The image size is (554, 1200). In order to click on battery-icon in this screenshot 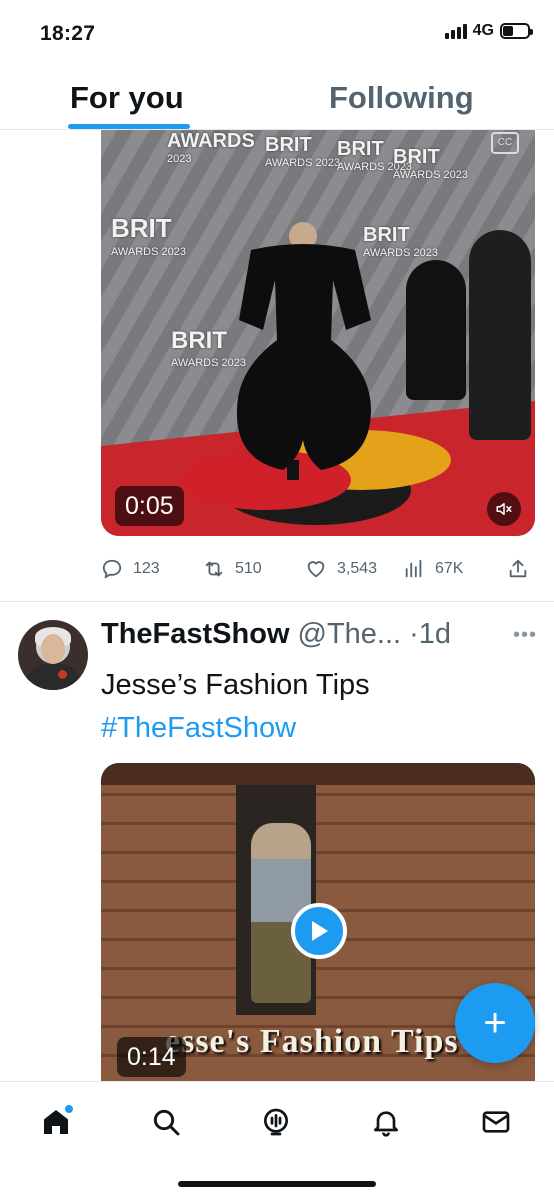, I will do `click(516, 31)`.